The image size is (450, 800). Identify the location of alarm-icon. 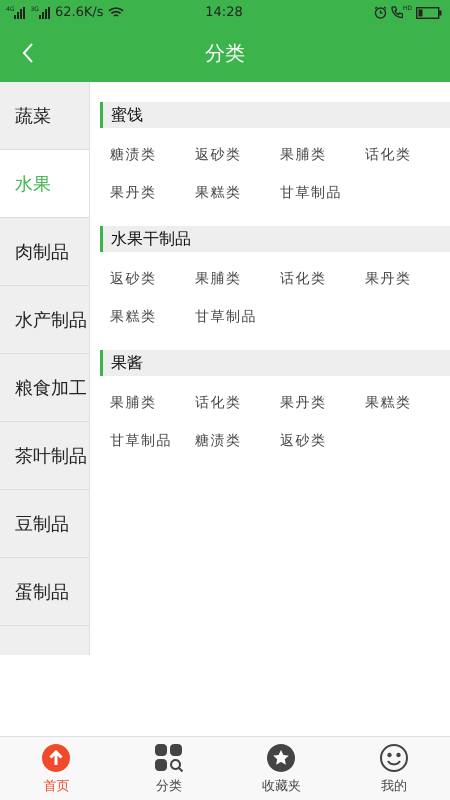
(380, 12).